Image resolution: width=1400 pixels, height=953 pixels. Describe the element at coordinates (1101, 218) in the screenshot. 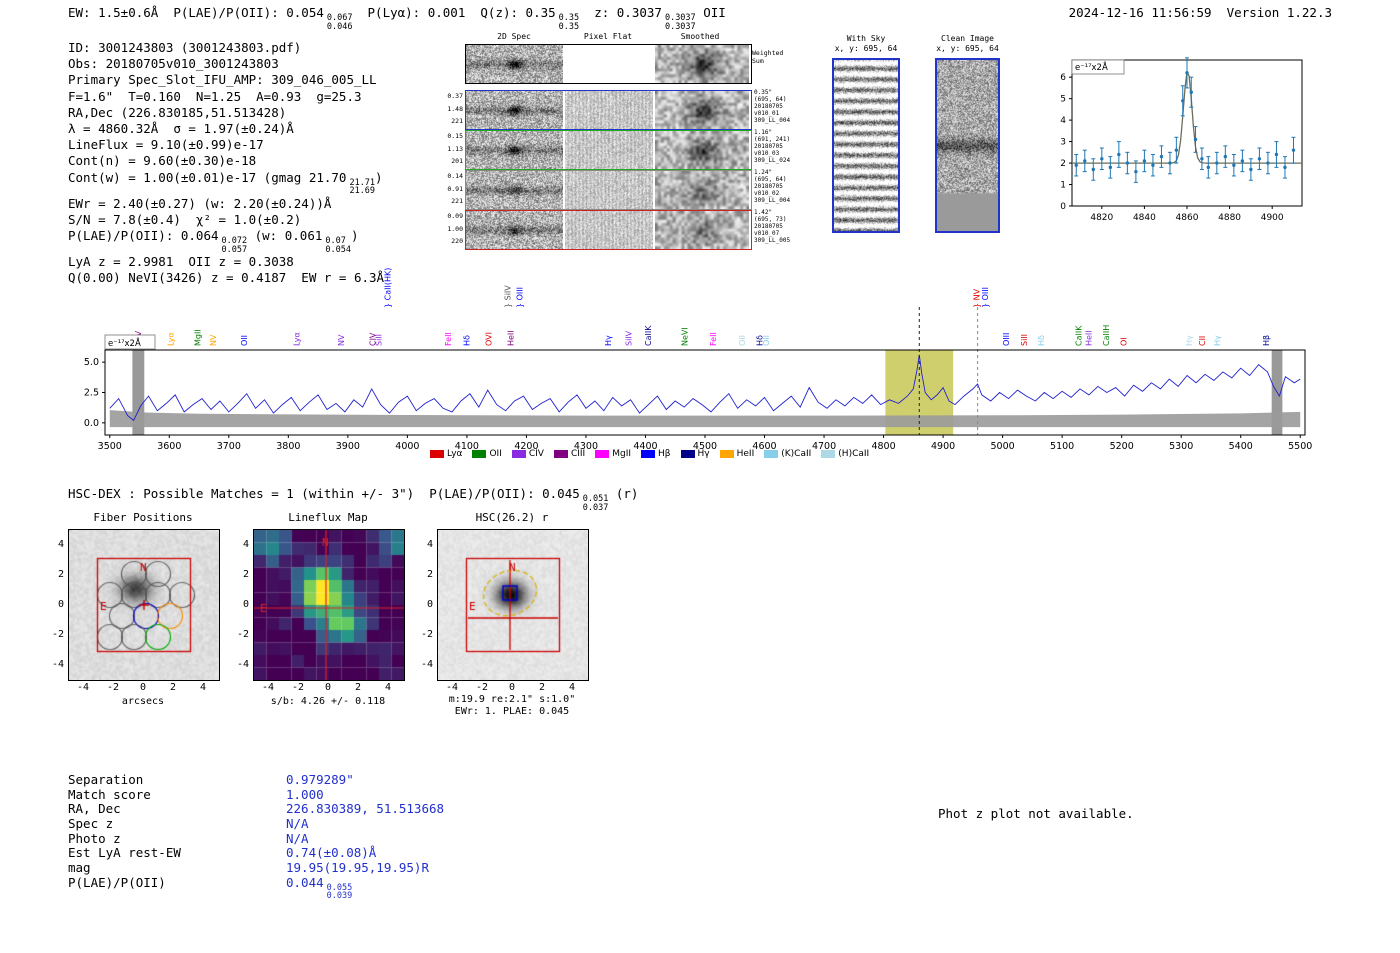

I see `svg-text: 4820` at that location.